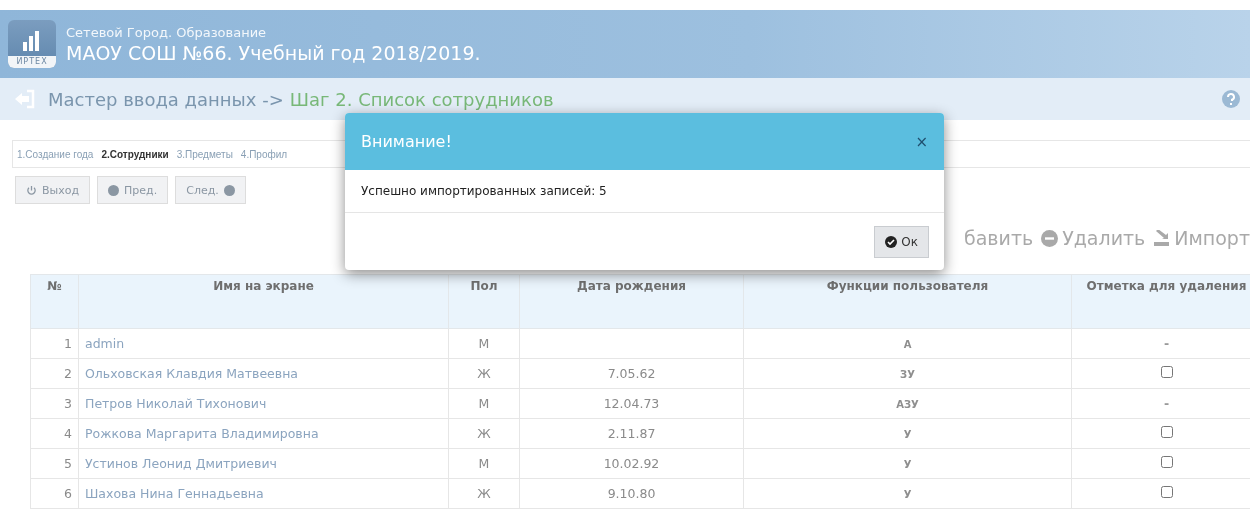 The width and height of the screenshot is (1250, 512). Describe the element at coordinates (54, 403) in the screenshot. I see `row-number: 3` at that location.